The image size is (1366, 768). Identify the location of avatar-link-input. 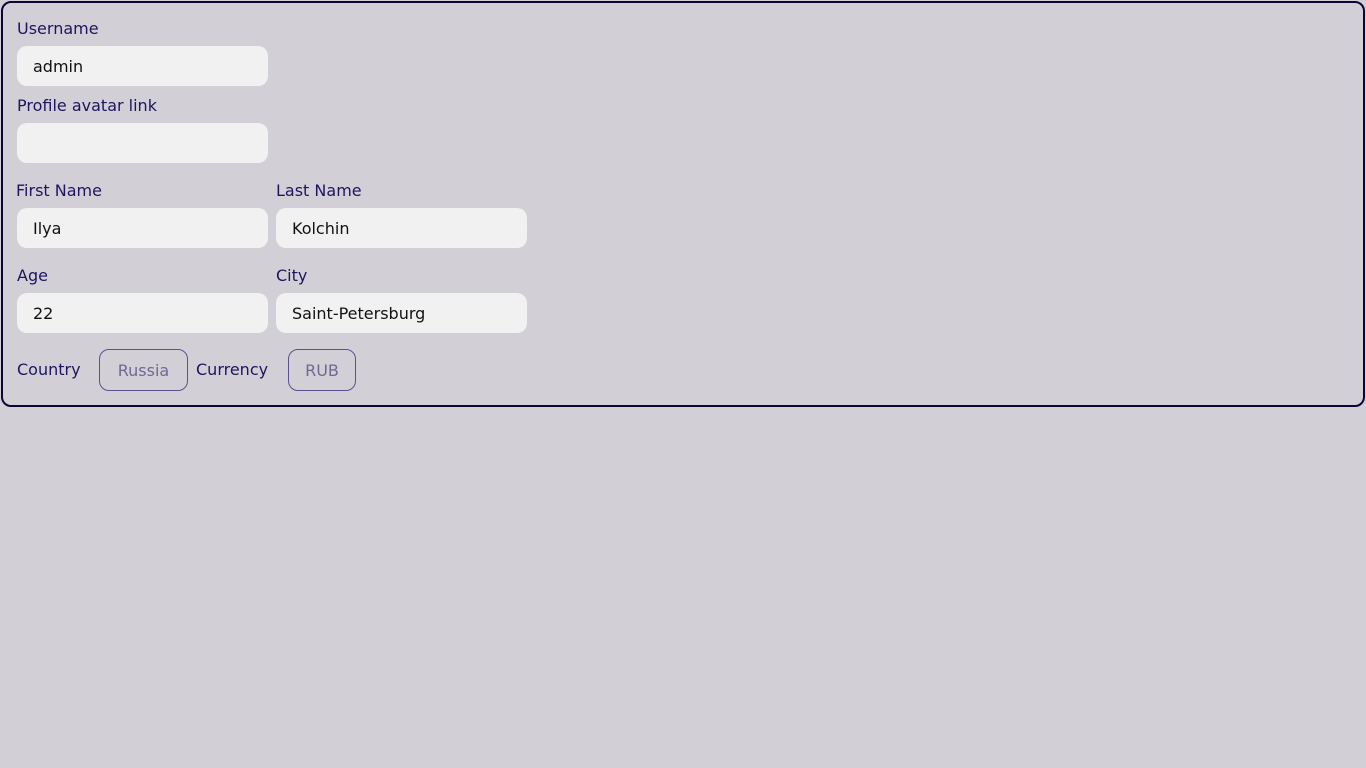
(142, 143).